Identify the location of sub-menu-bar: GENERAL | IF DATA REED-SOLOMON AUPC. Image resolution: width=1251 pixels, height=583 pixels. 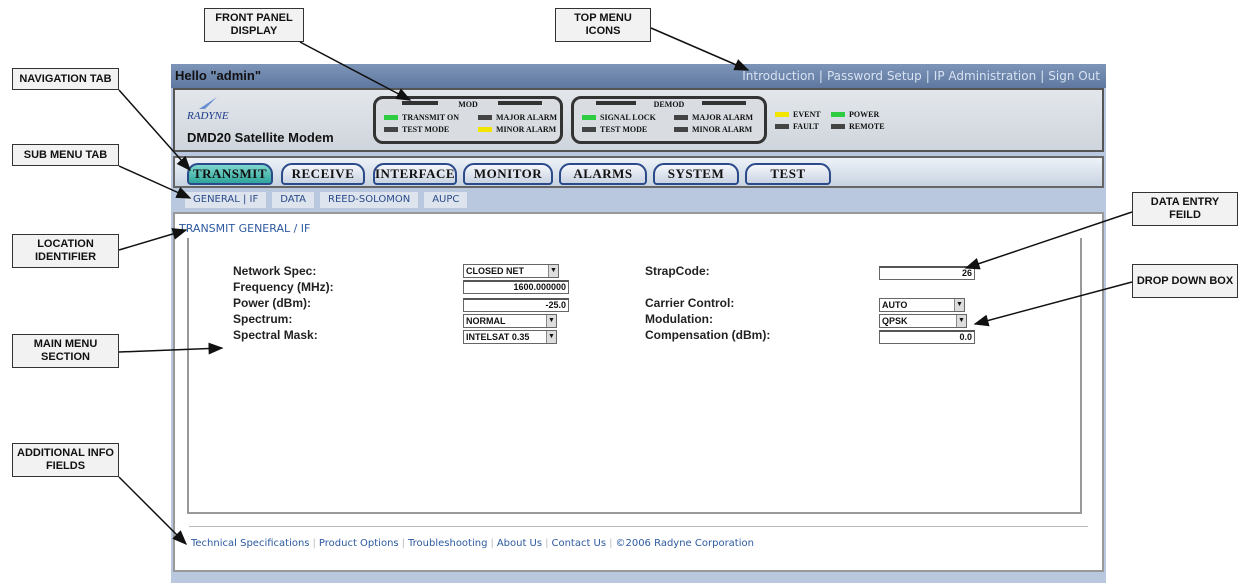
(329, 200).